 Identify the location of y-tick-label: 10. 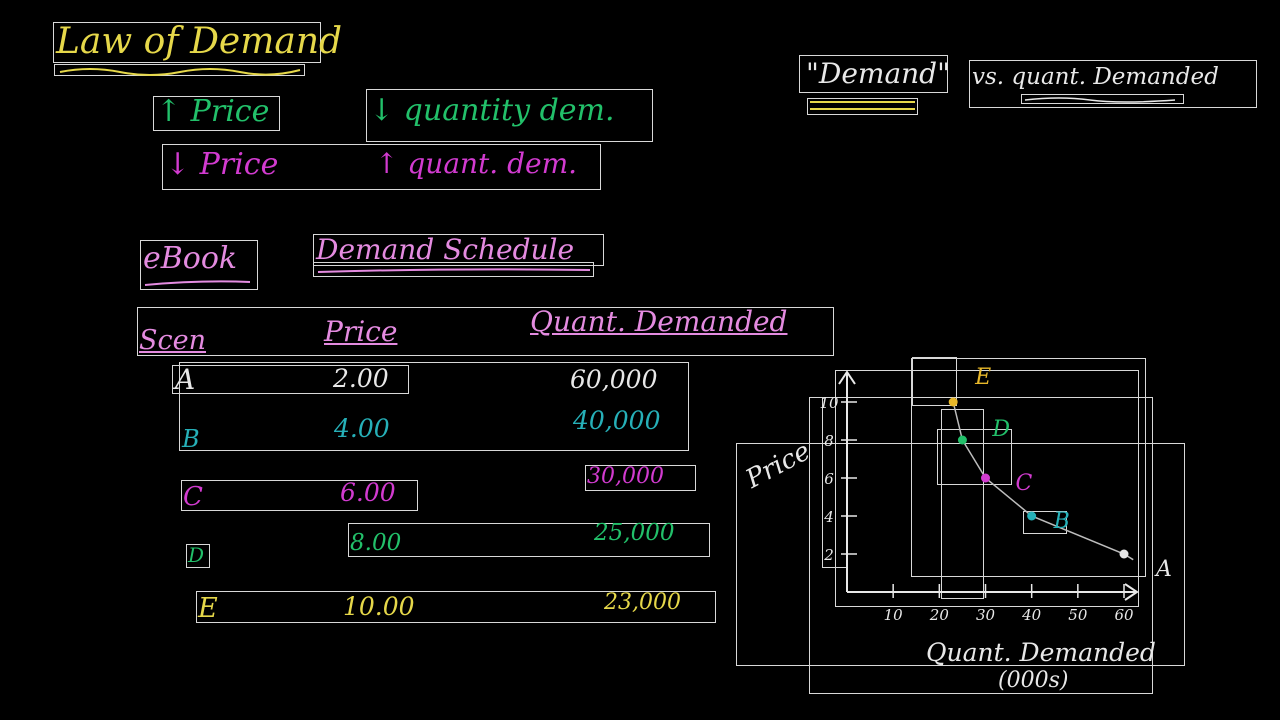
(829, 403).